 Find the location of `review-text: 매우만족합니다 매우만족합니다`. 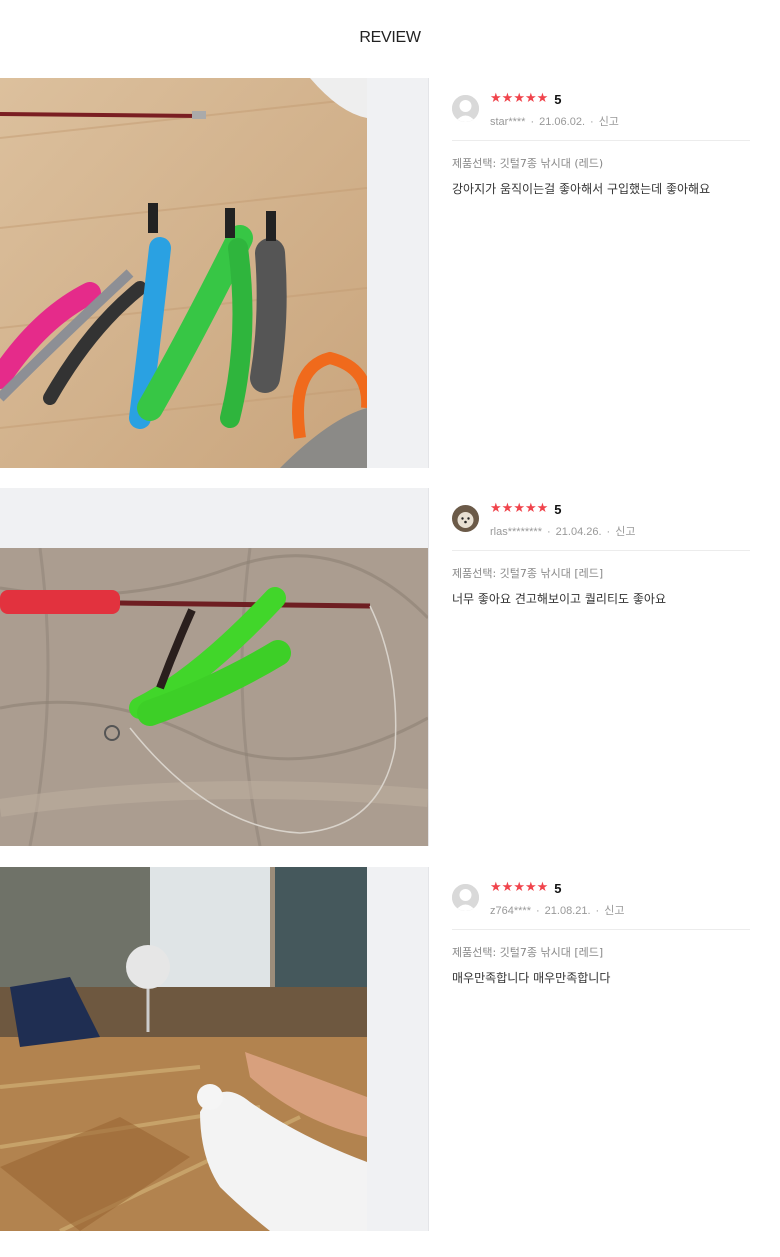

review-text: 매우만족합니다 매우만족합니다 is located at coordinates (531, 978).